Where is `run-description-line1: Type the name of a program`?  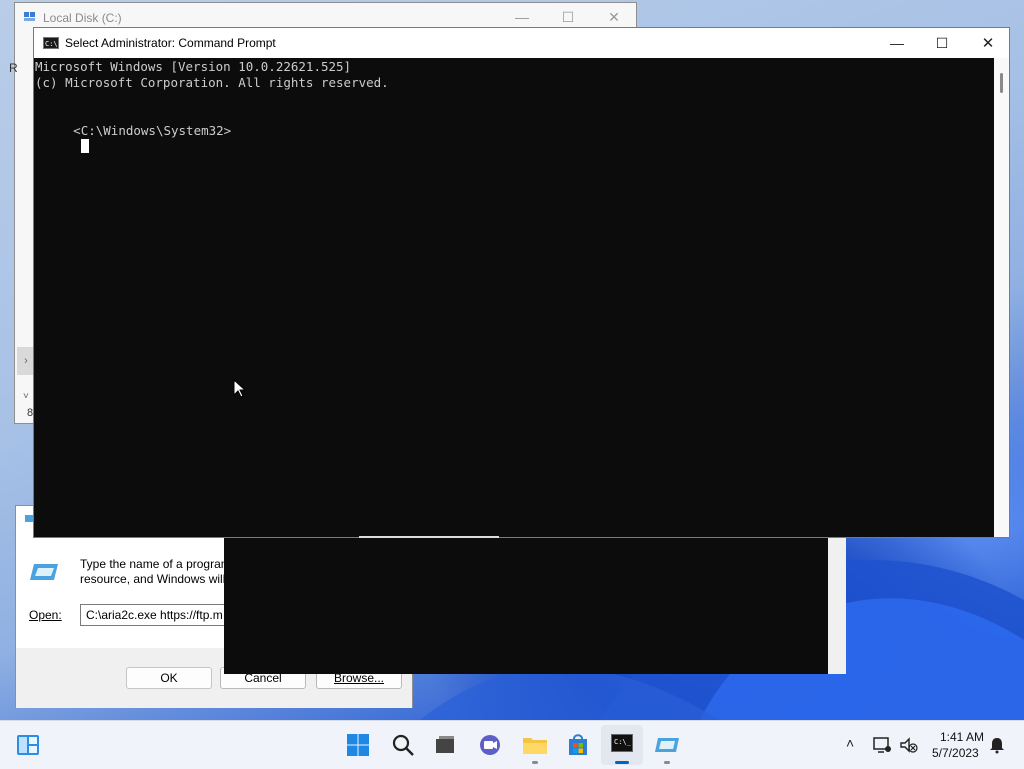 run-description-line1: Type the name of a program is located at coordinates (155, 564).